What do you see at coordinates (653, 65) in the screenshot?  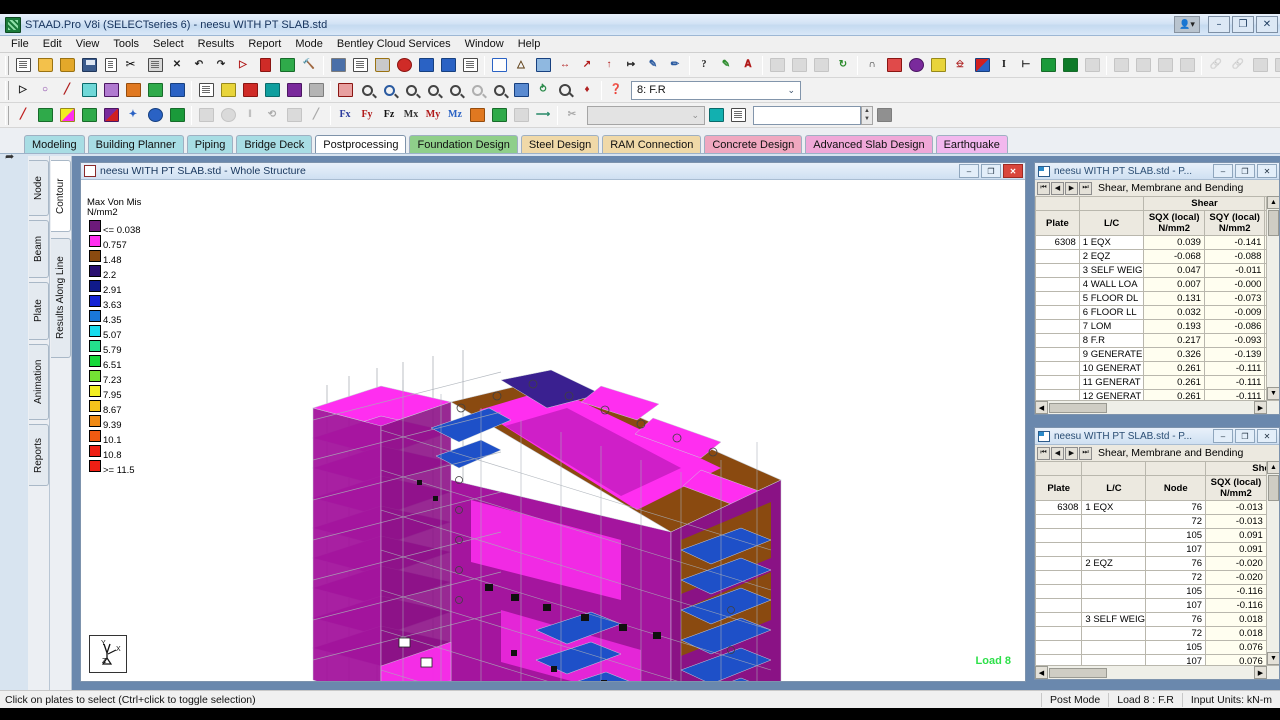 I see `annotate-icon: ✎` at bounding box center [653, 65].